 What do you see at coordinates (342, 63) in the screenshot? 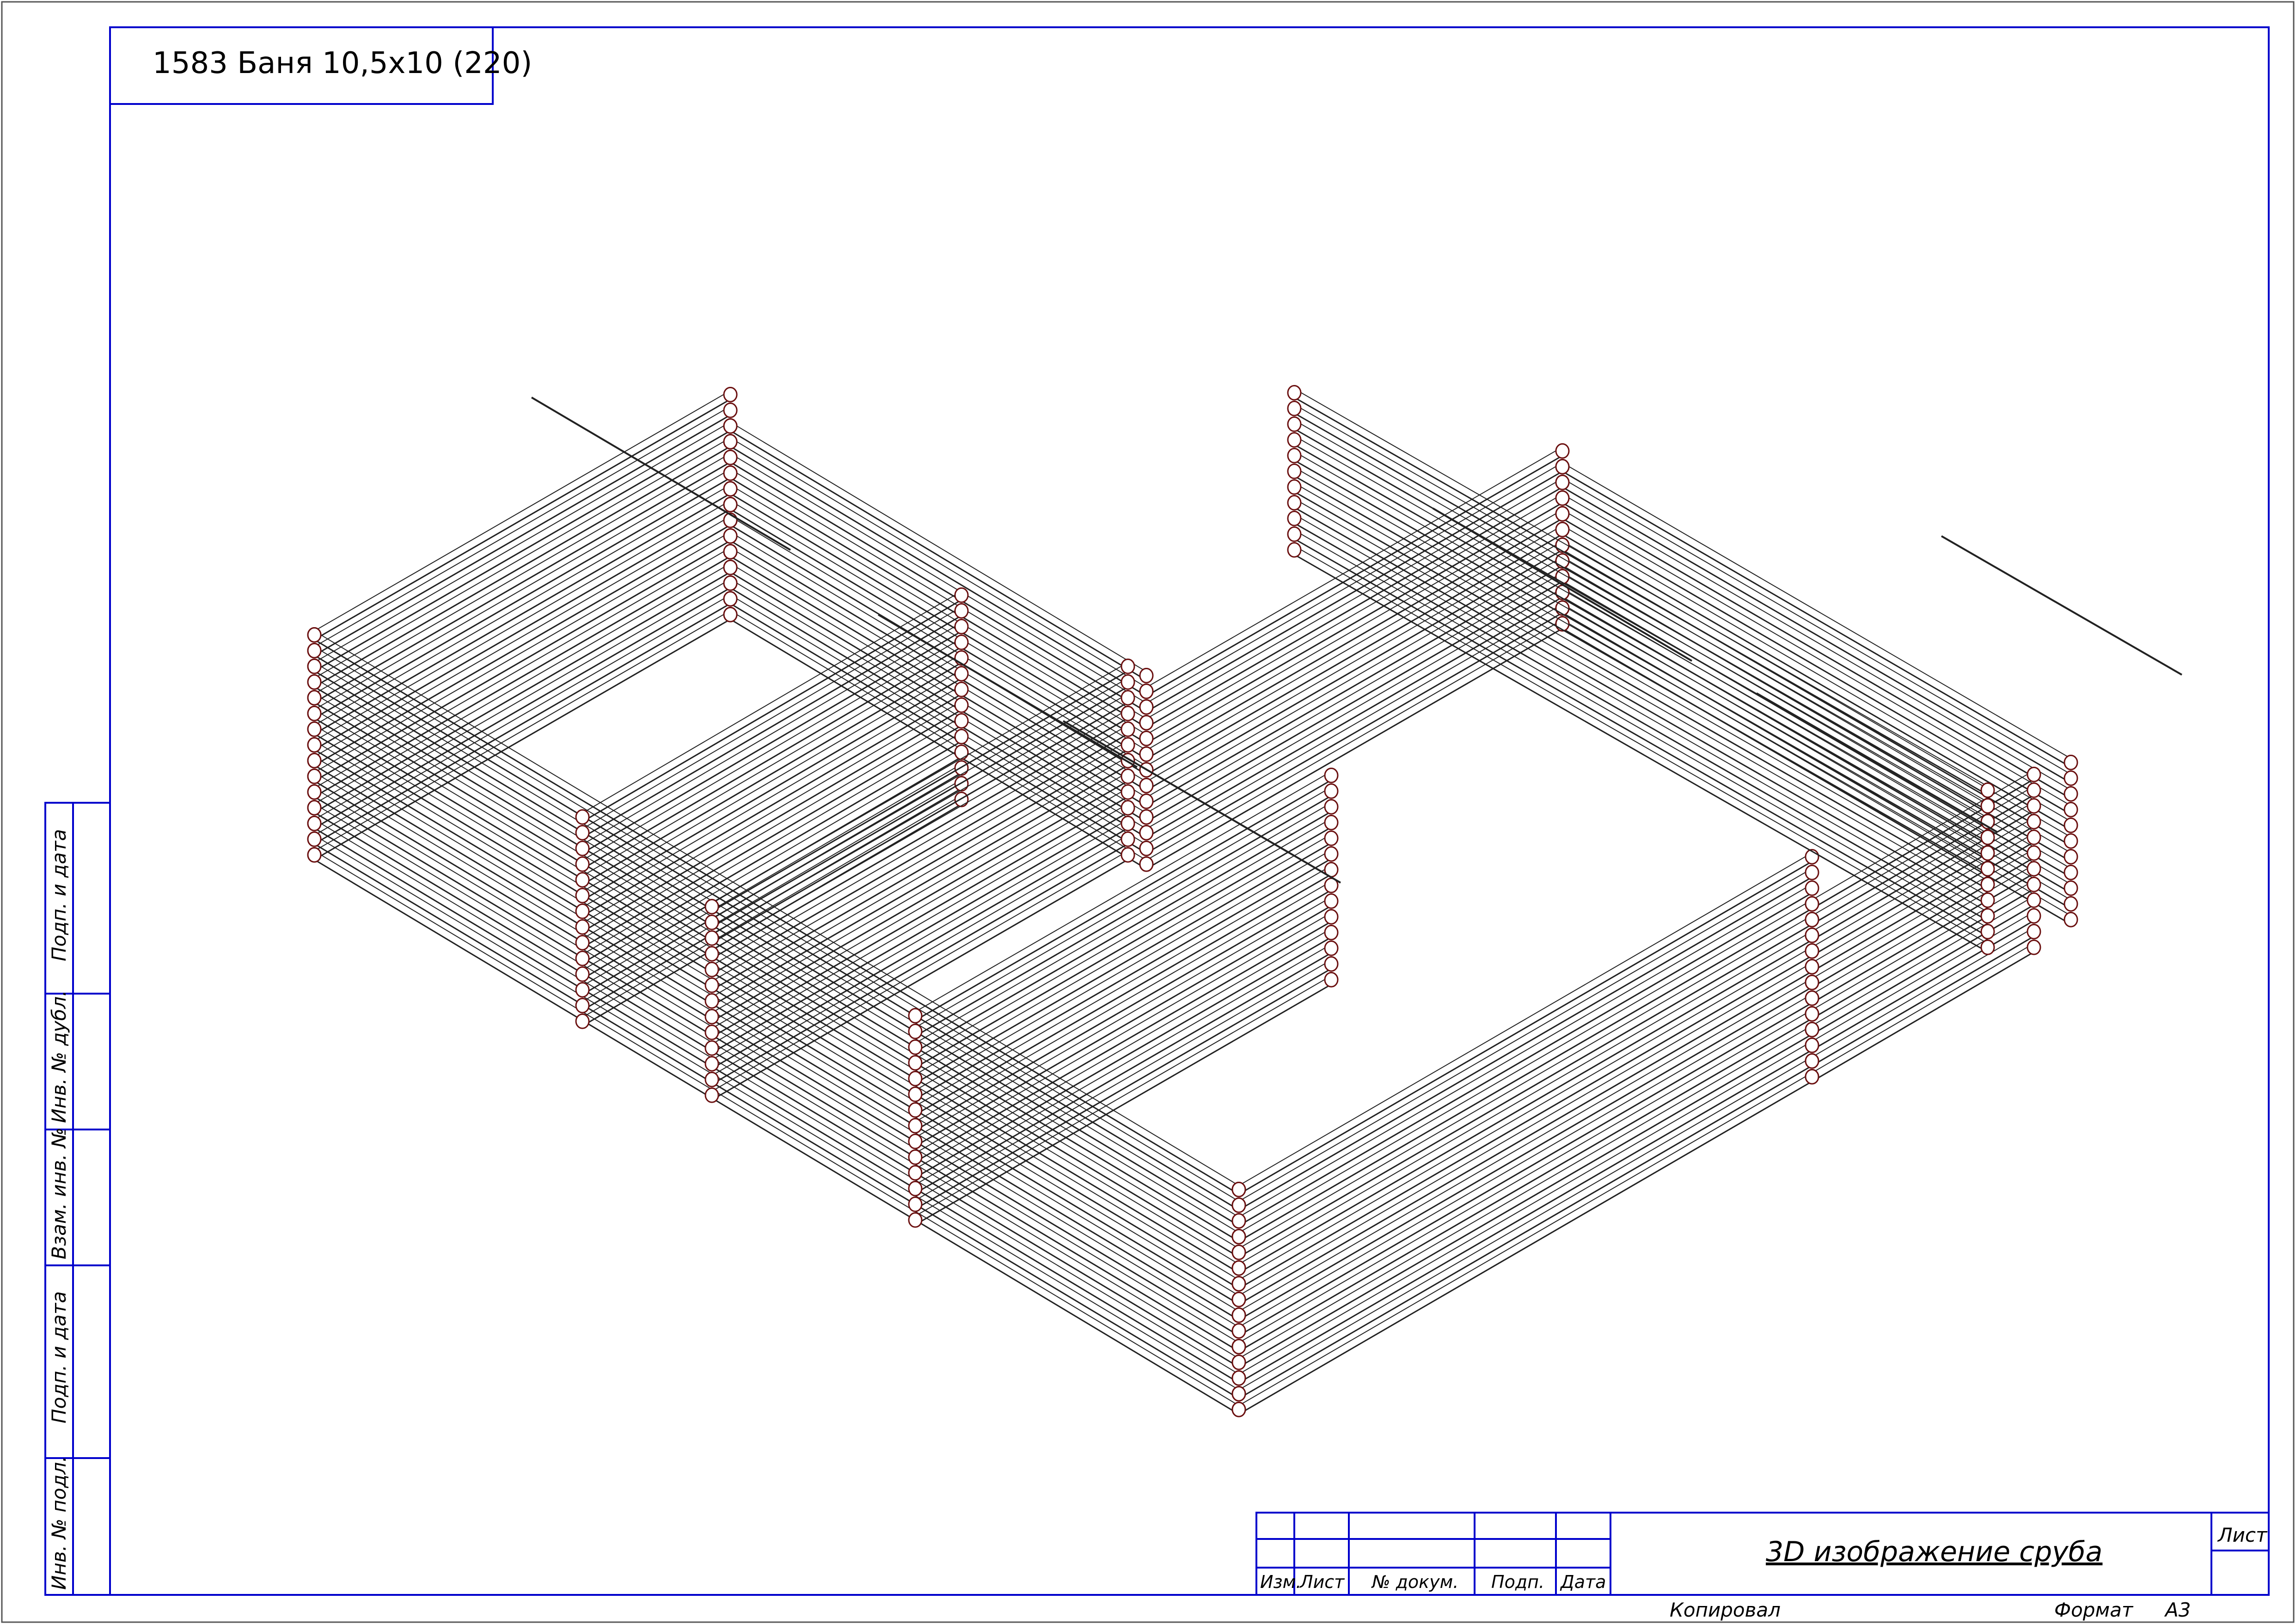
I see `project-title: 1583 Баня 10,5х10 (220)` at bounding box center [342, 63].